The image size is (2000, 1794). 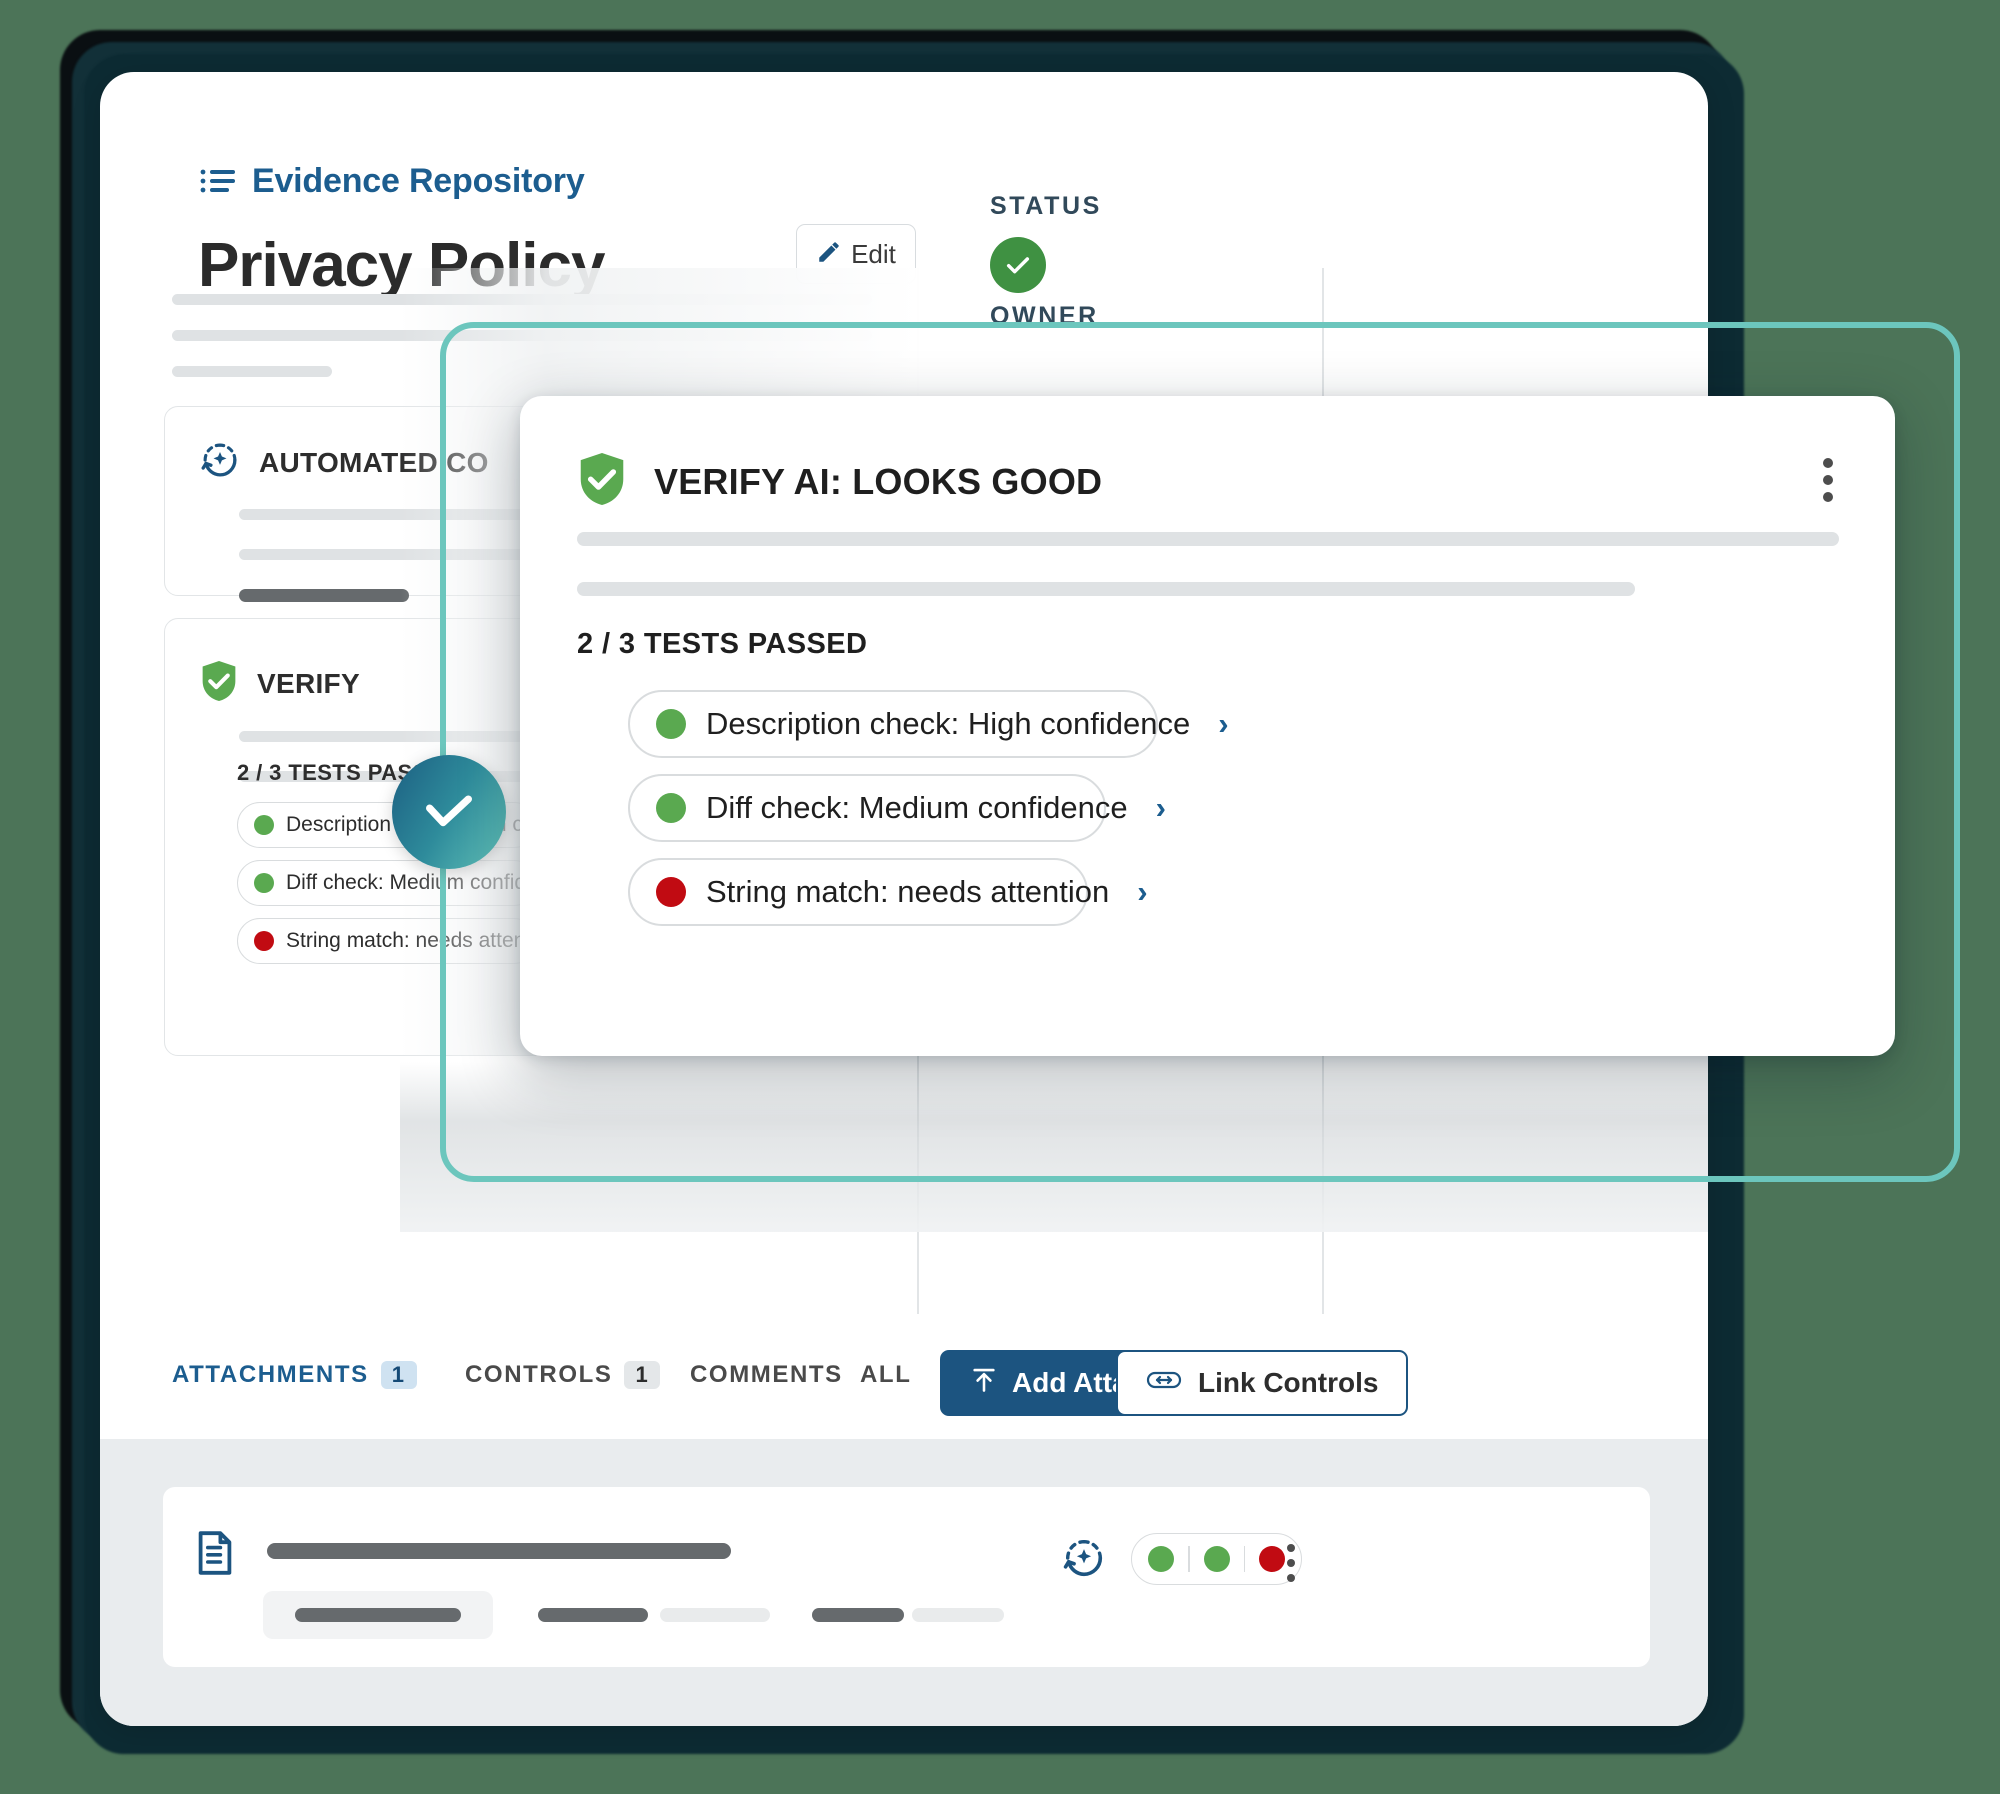 I want to click on modal-check-pill-1: Description check: High confidence ›, so click(x=928, y=724).